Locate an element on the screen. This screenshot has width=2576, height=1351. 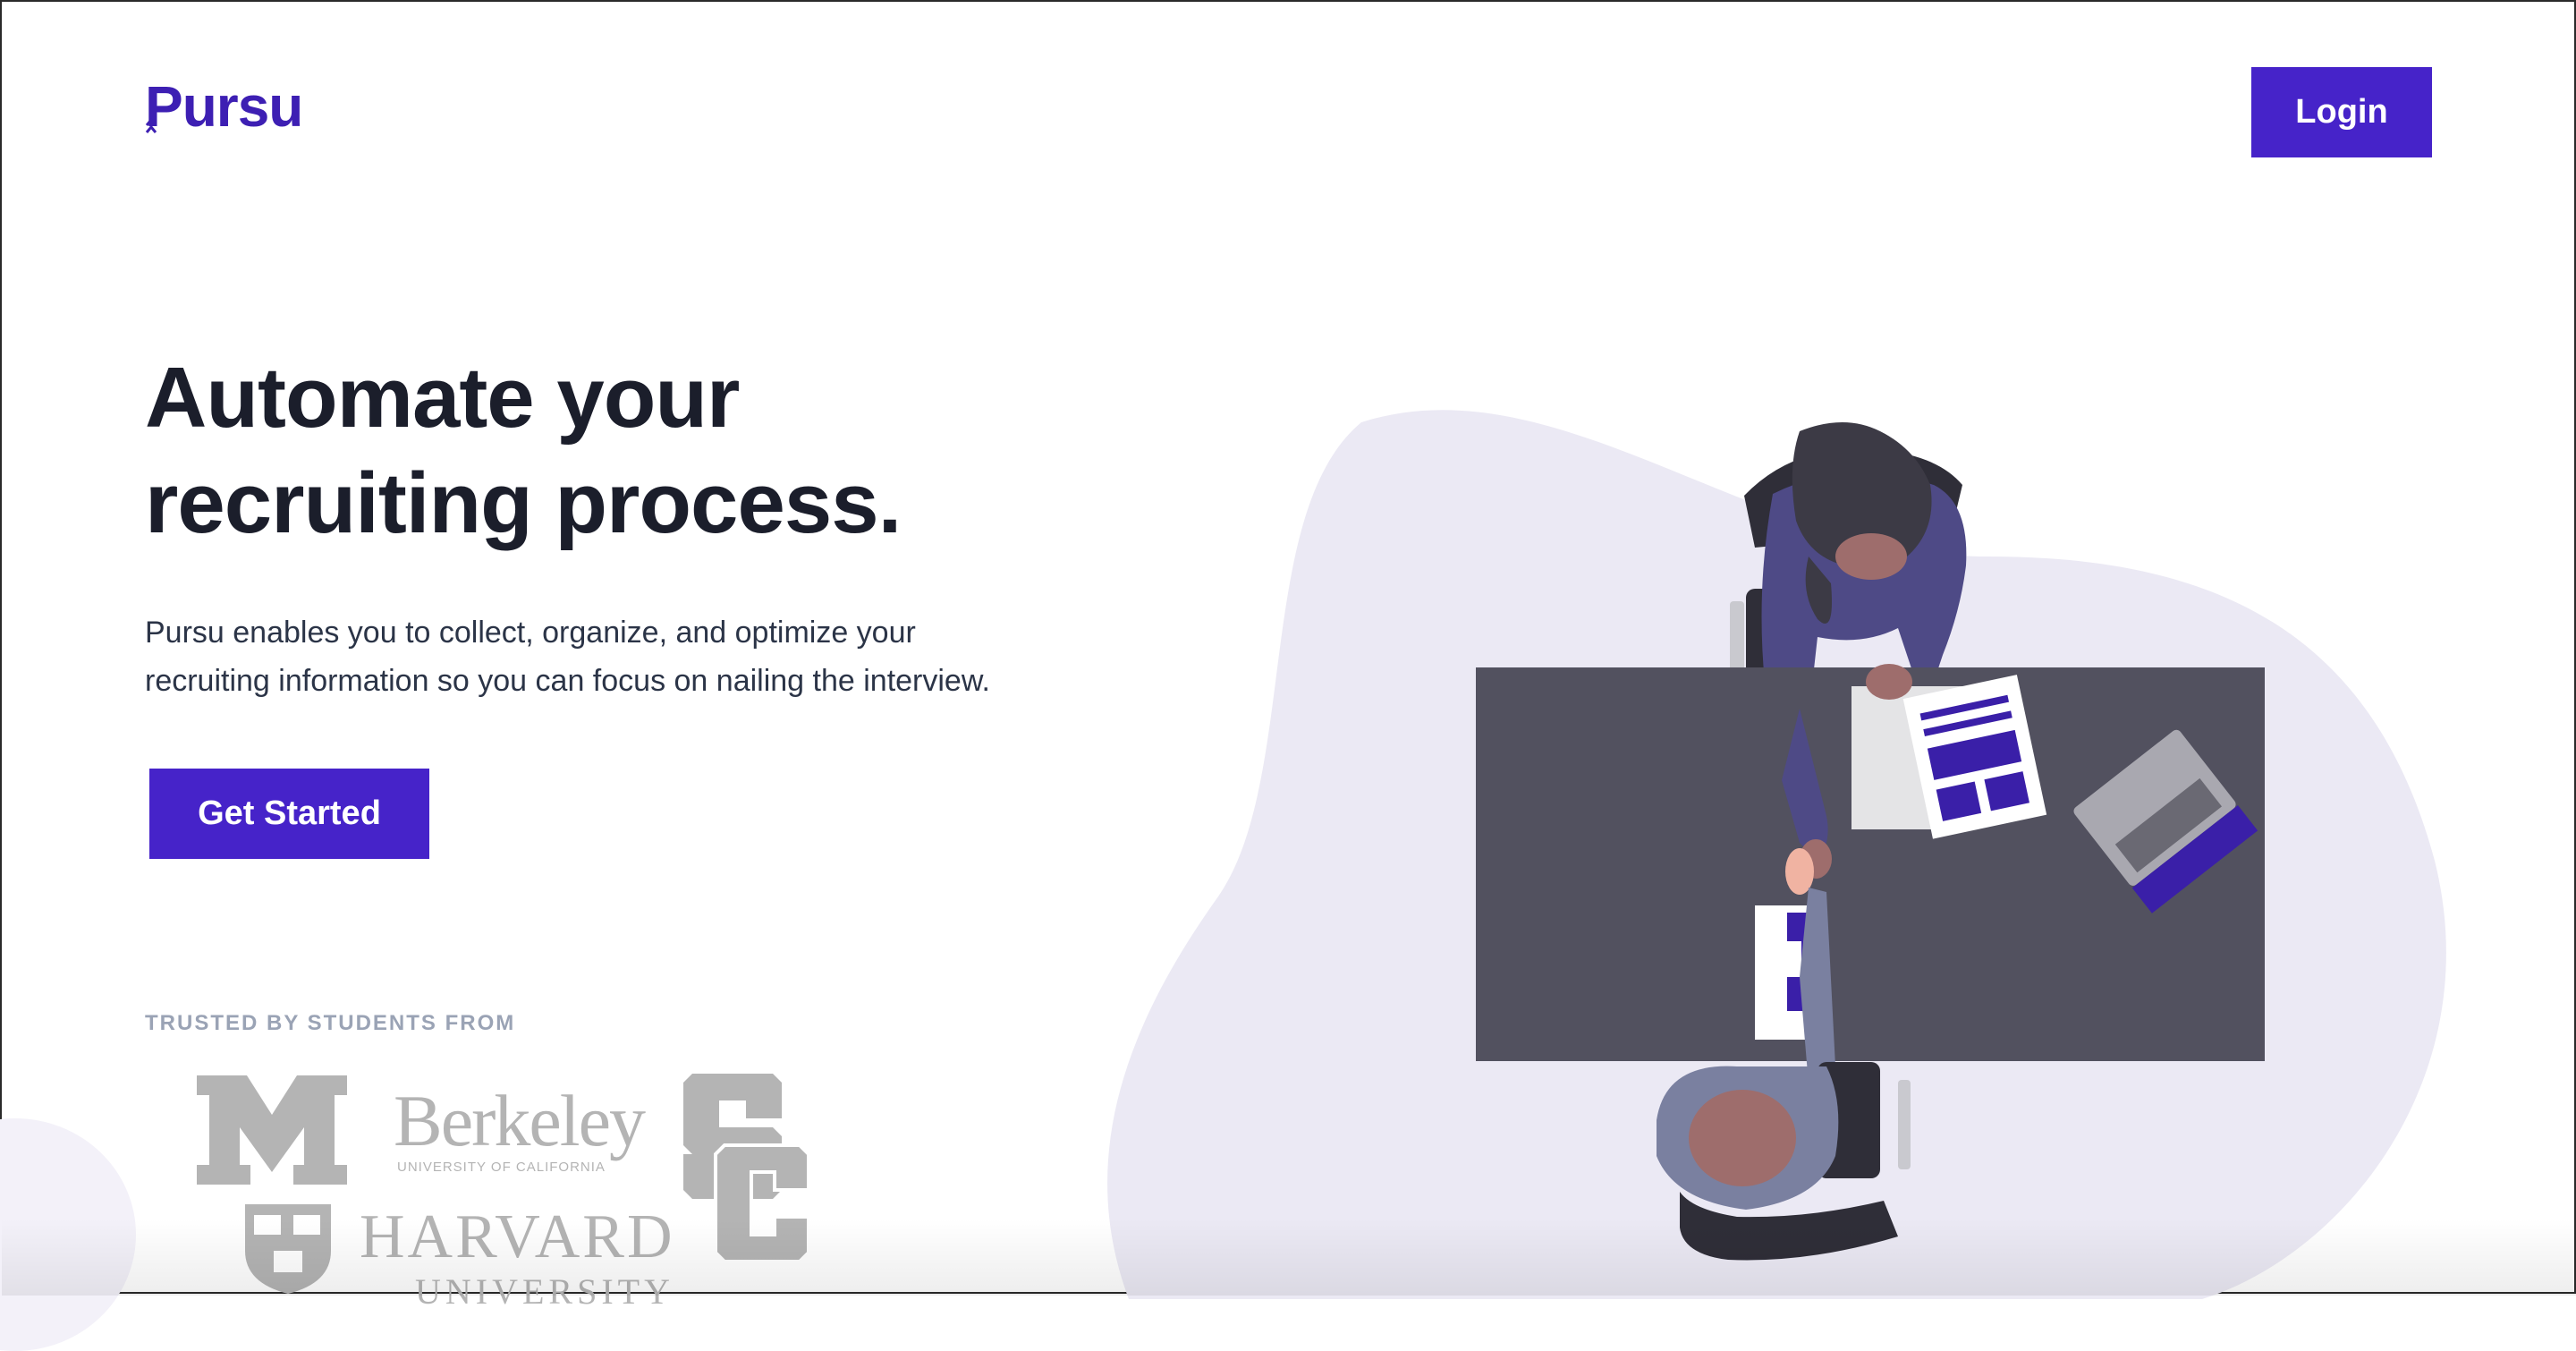
berkeley-wordmark: Berkeley UNIVERSITY OF CALIFORNIA is located at coordinates (520, 1128).